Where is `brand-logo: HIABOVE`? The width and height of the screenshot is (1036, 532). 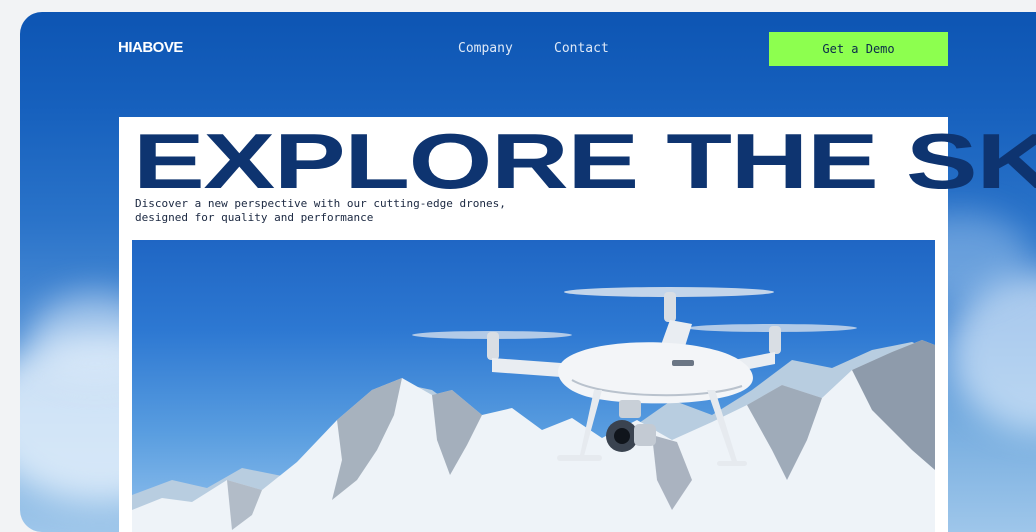
brand-logo: HIABOVE is located at coordinates (150, 47).